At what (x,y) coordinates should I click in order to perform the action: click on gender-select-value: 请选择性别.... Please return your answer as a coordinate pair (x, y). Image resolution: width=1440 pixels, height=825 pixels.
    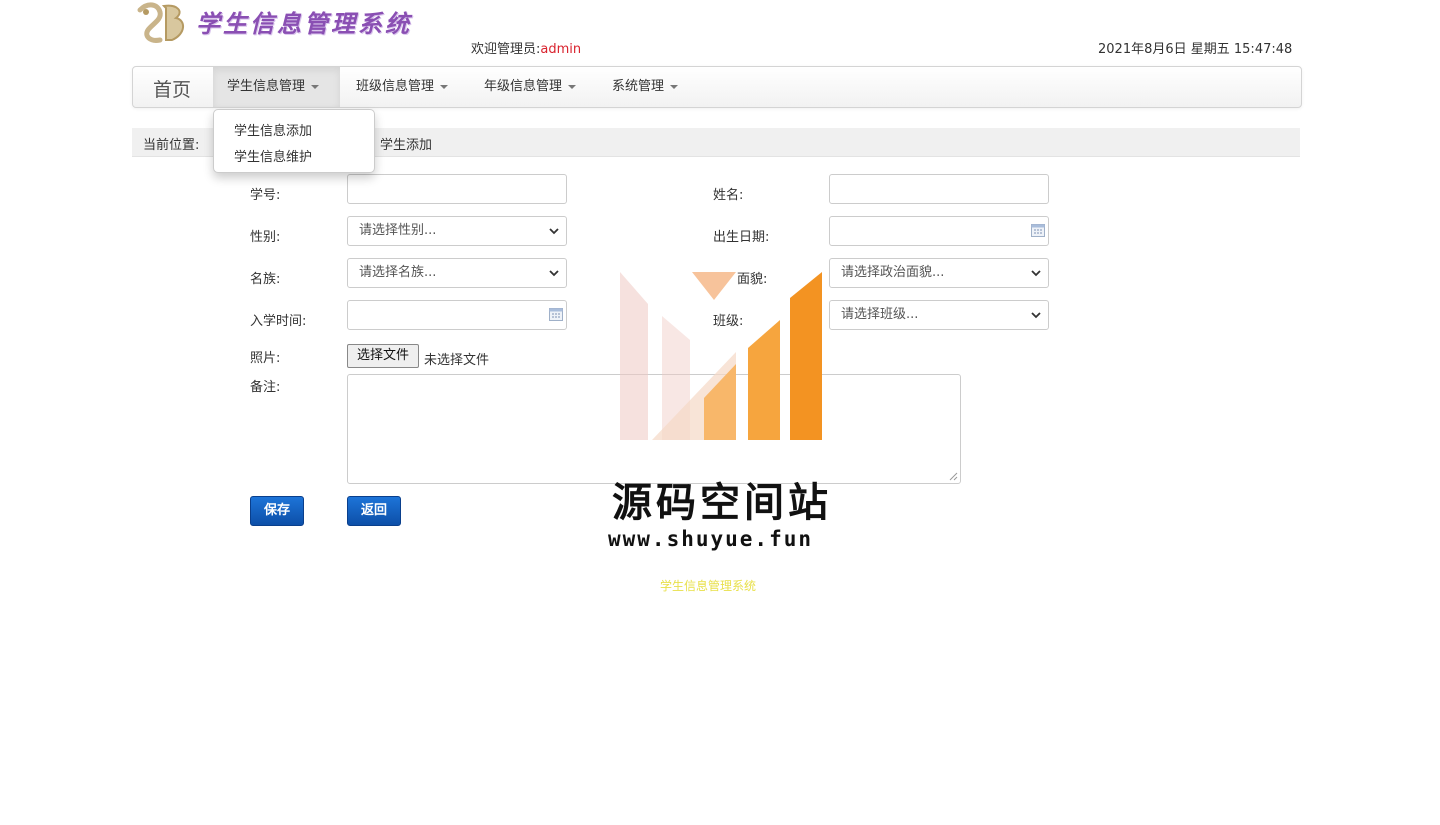
    Looking at the image, I should click on (398, 230).